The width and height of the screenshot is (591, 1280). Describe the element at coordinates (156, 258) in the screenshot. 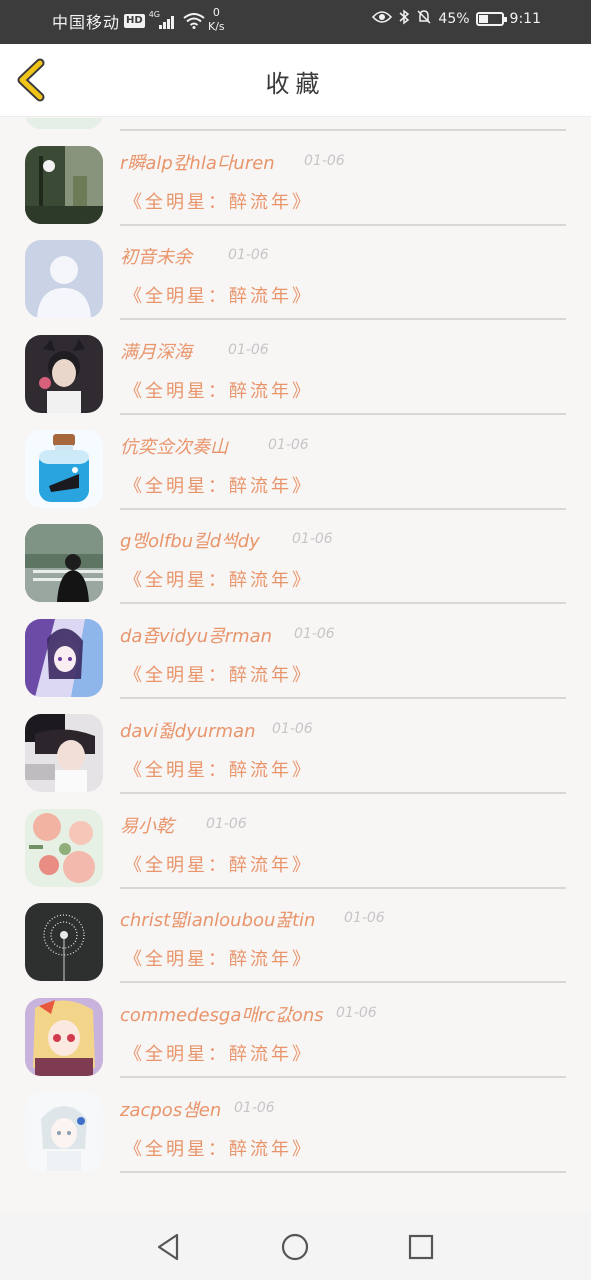

I see `user-name: 初音未余` at that location.